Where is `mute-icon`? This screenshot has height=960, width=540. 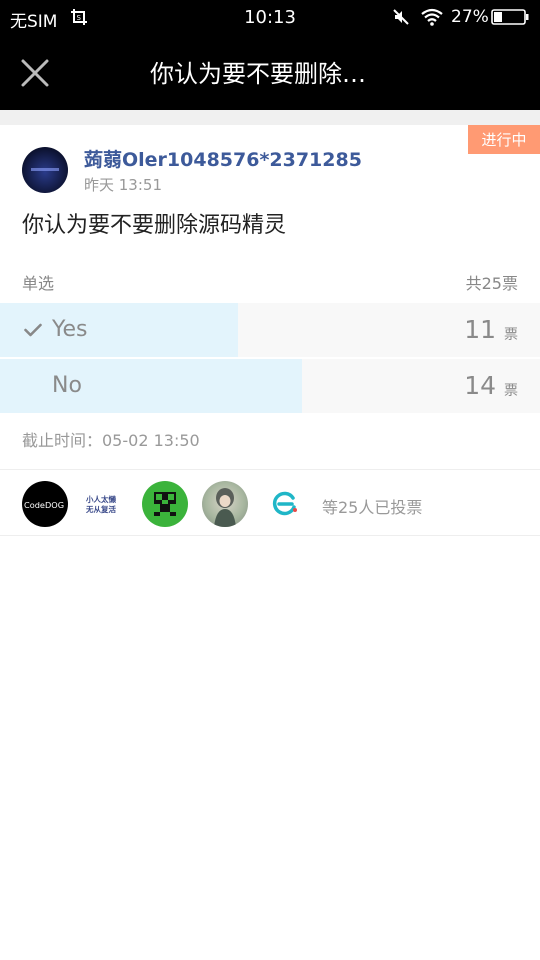 mute-icon is located at coordinates (401, 17).